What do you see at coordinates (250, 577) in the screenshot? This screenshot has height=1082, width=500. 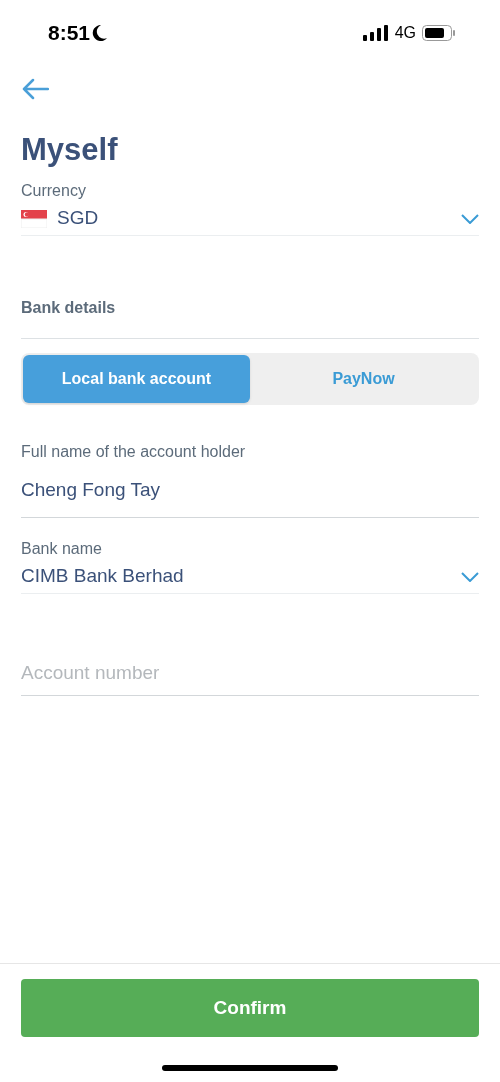 I see `bank-select: CIMB Bank Berhad` at bounding box center [250, 577].